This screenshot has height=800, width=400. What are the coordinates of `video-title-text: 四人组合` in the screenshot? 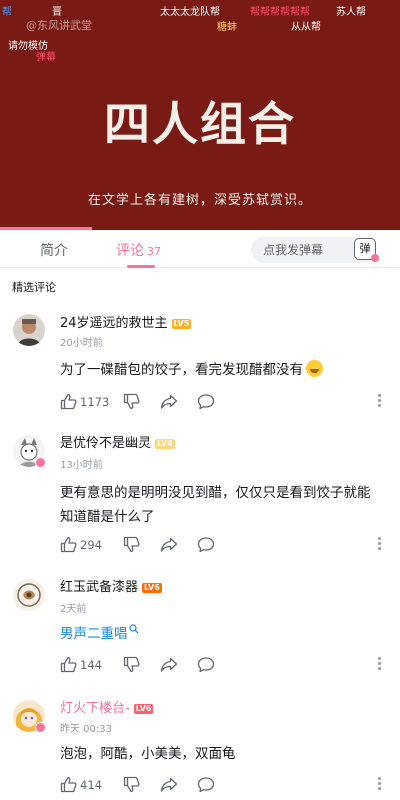 It's located at (200, 124).